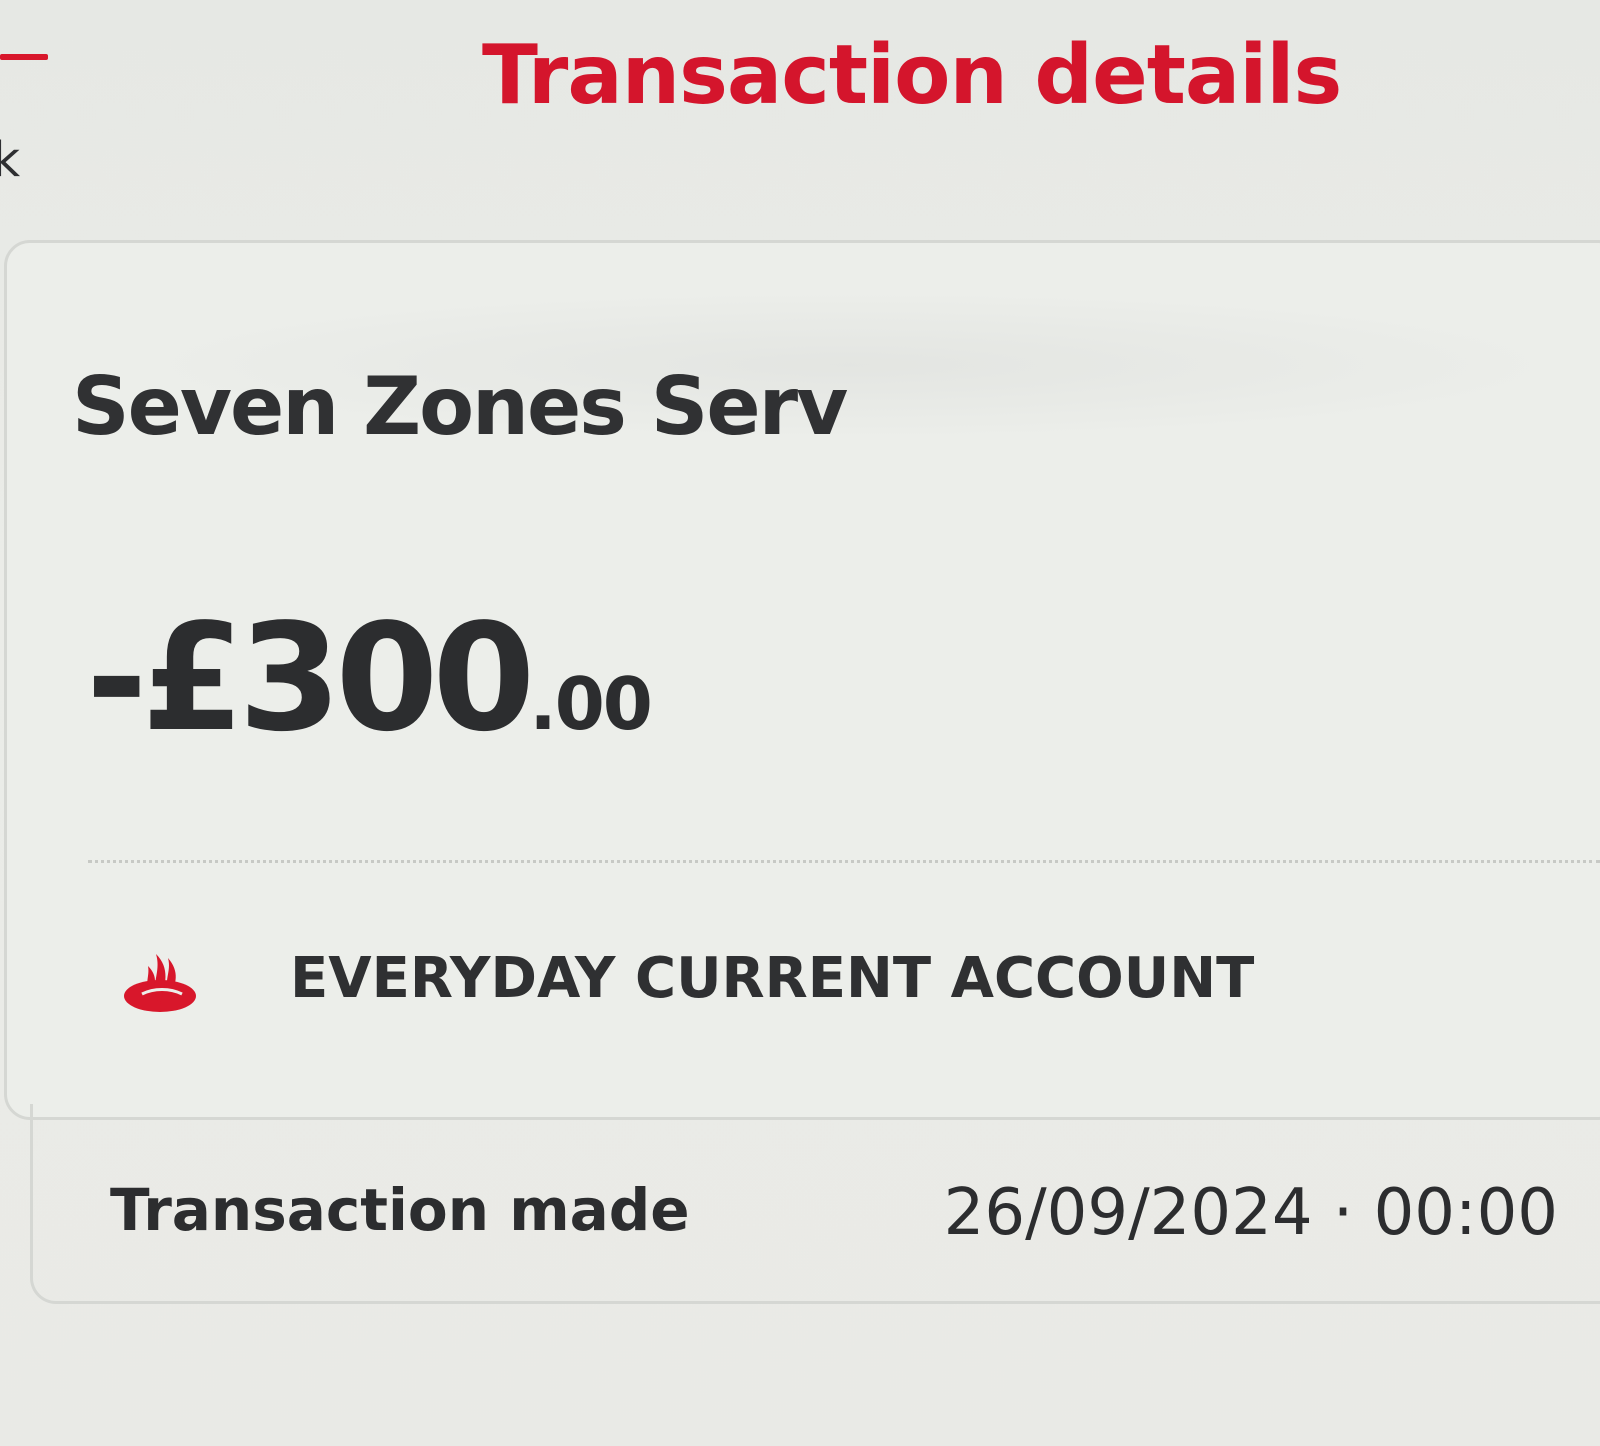 This screenshot has width=1600, height=1446. What do you see at coordinates (160, 983) in the screenshot?
I see `bank-flame-icon` at bounding box center [160, 983].